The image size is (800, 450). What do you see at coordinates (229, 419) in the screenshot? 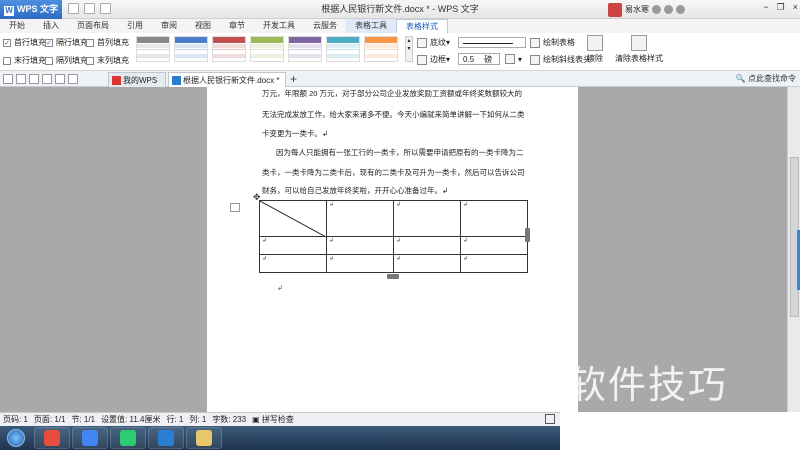
I see `status-word-count: 字数: 233` at bounding box center [229, 419].